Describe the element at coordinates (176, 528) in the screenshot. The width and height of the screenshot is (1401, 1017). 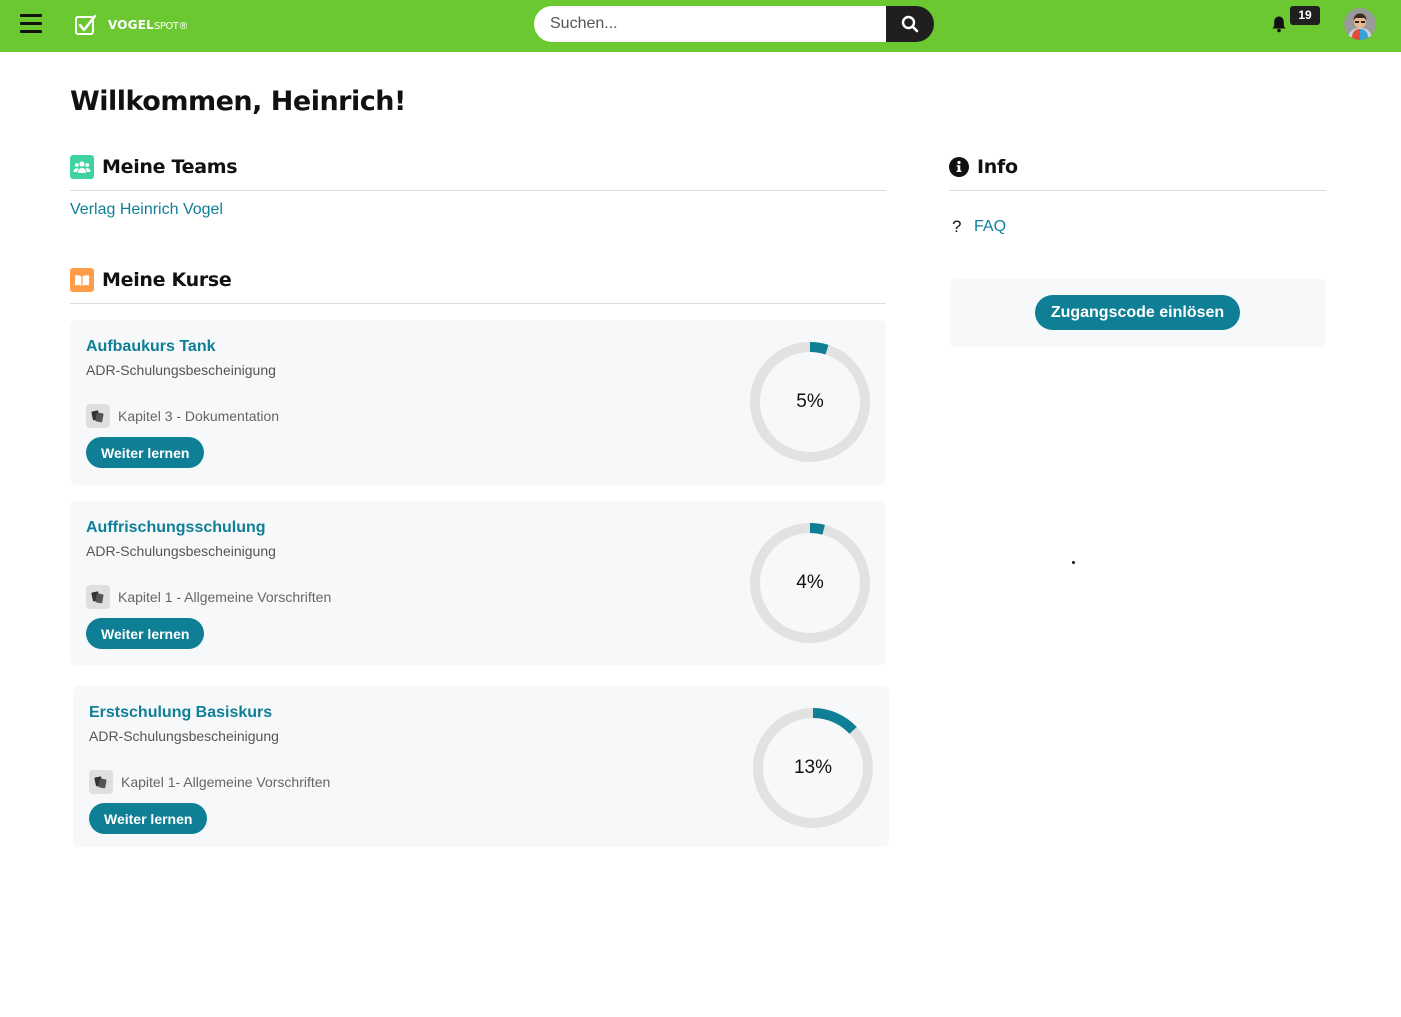
I see `course-title: Auffrischungsschulung` at that location.